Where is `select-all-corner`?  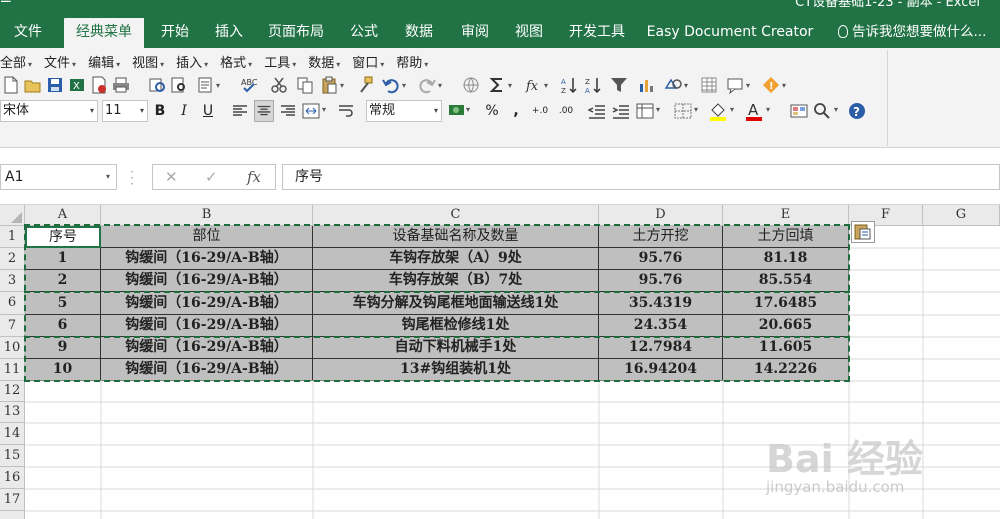
select-all-corner is located at coordinates (12, 215).